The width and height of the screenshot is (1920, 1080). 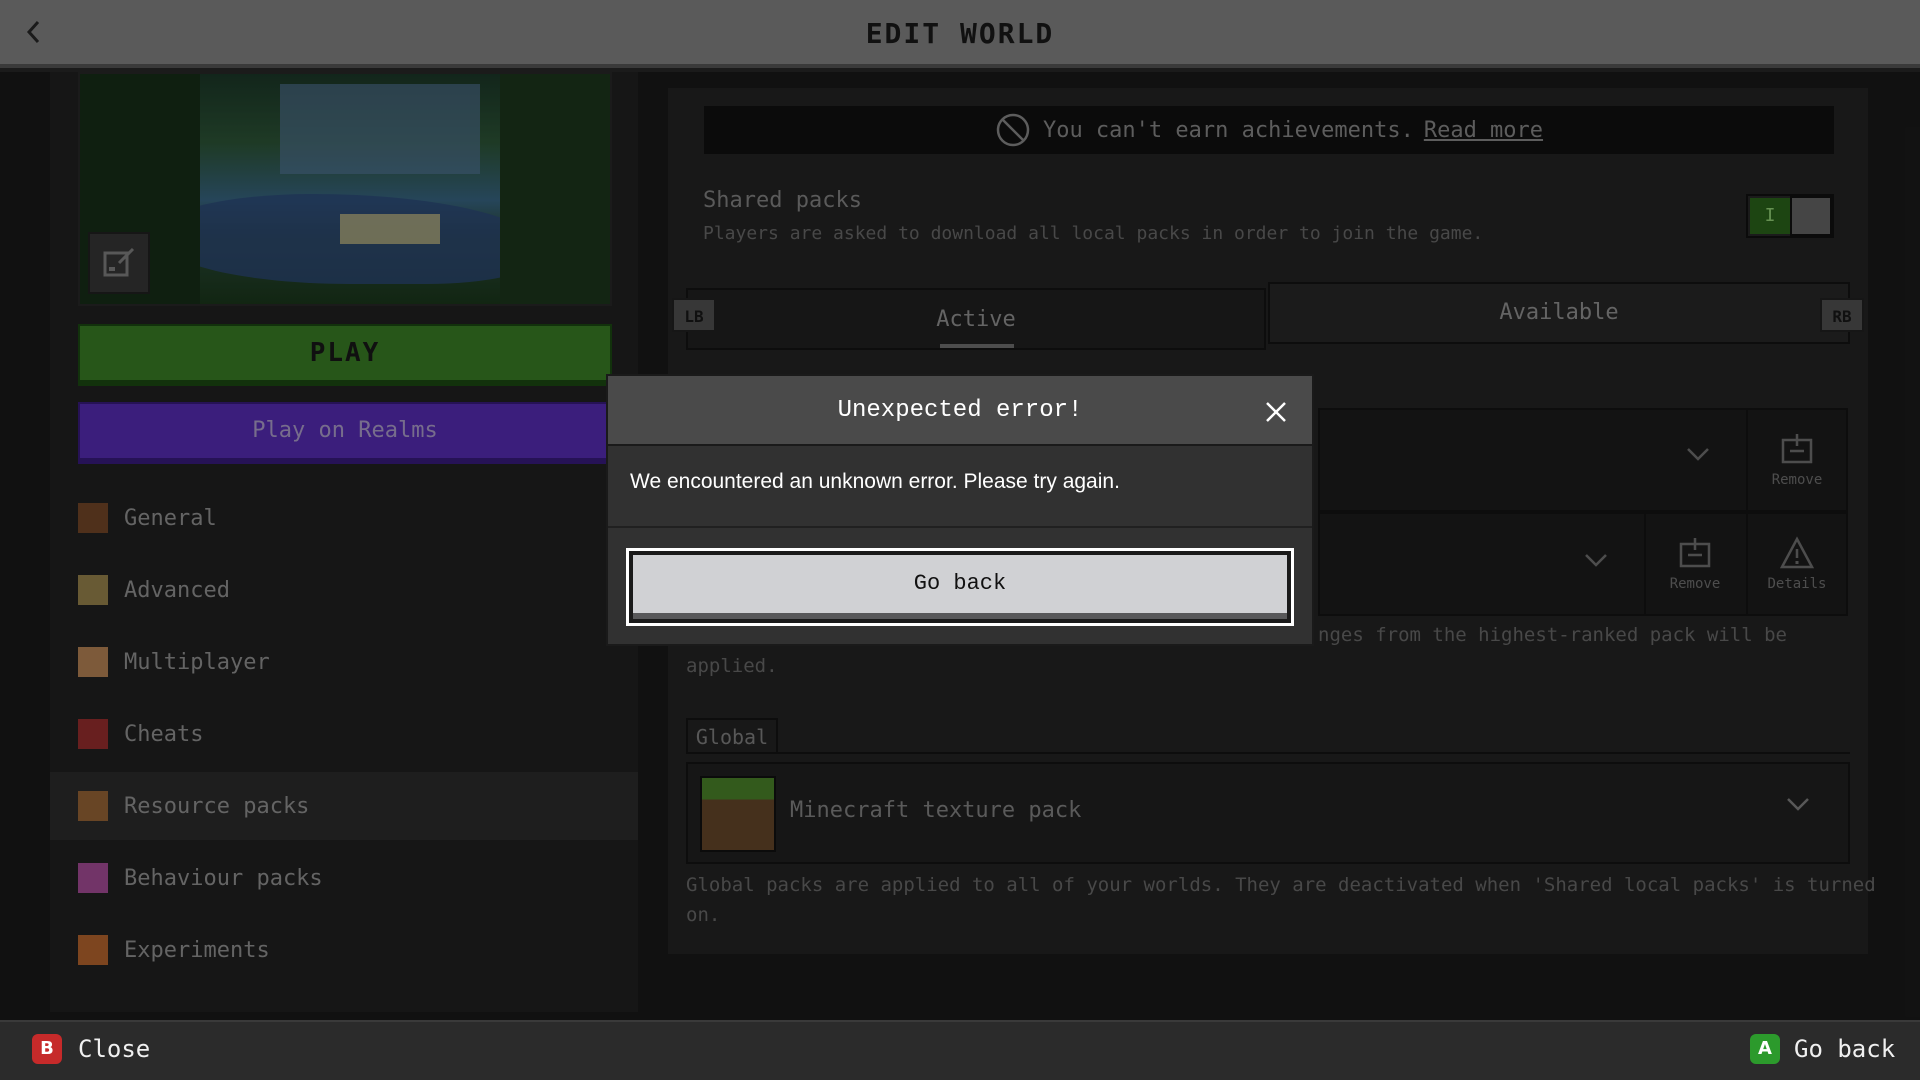 I want to click on close-hint: Close, so click(x=114, y=1049).